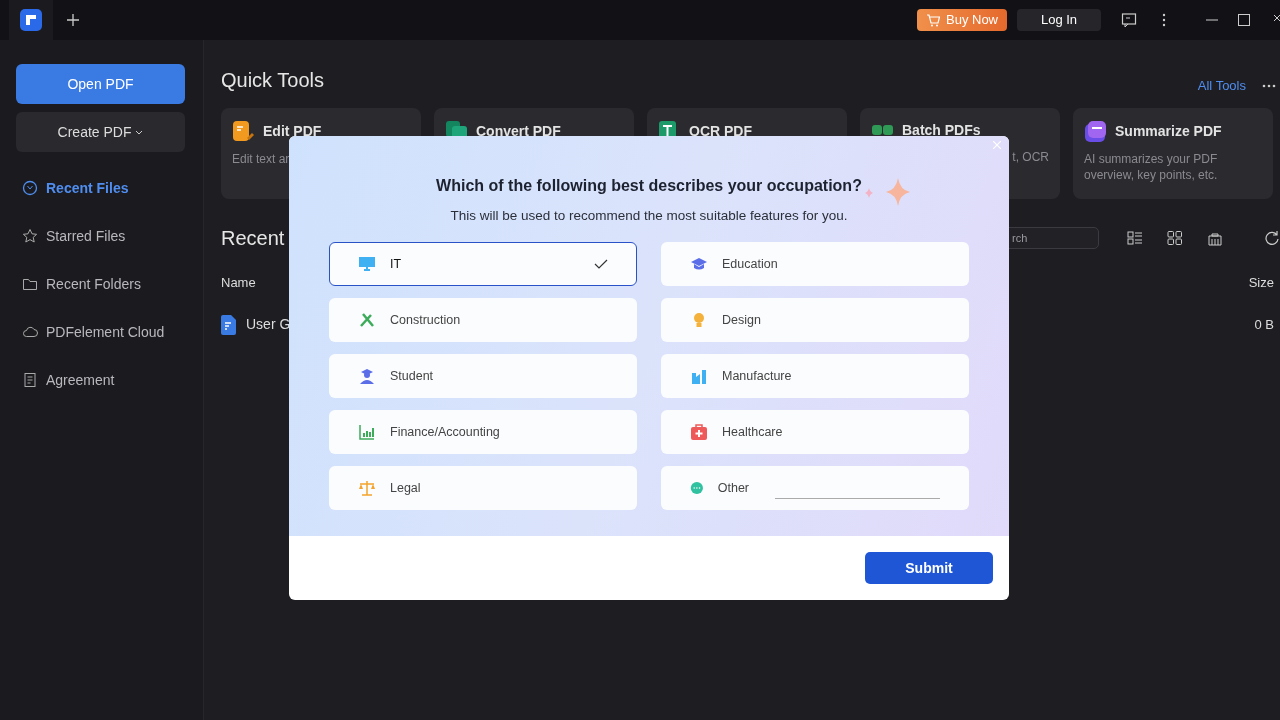  What do you see at coordinates (601, 264) in the screenshot?
I see `checkmark-icon` at bounding box center [601, 264].